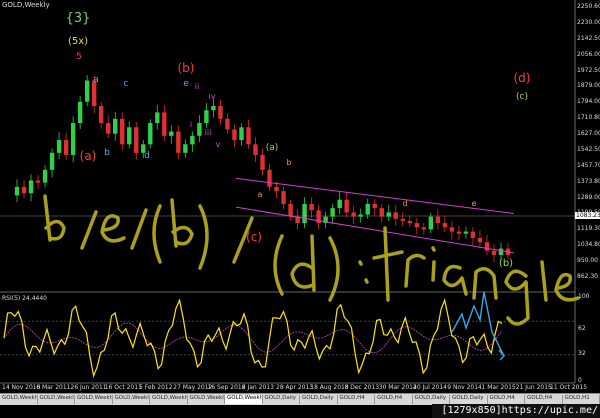 This screenshot has height=418, width=600. Describe the element at coordinates (78, 41) in the screenshot. I see `wave-label: (5x)` at that location.